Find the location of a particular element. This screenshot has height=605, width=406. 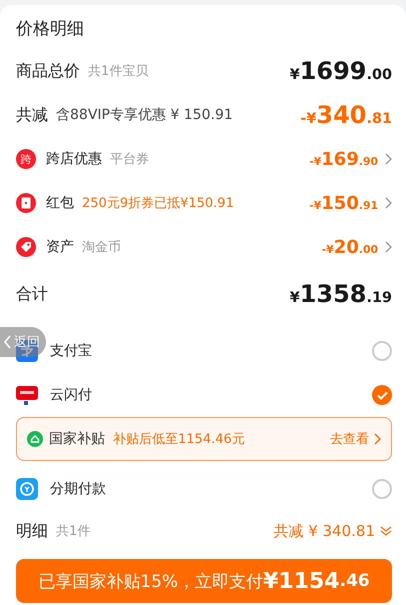

row-note: 平台券 is located at coordinates (129, 159).